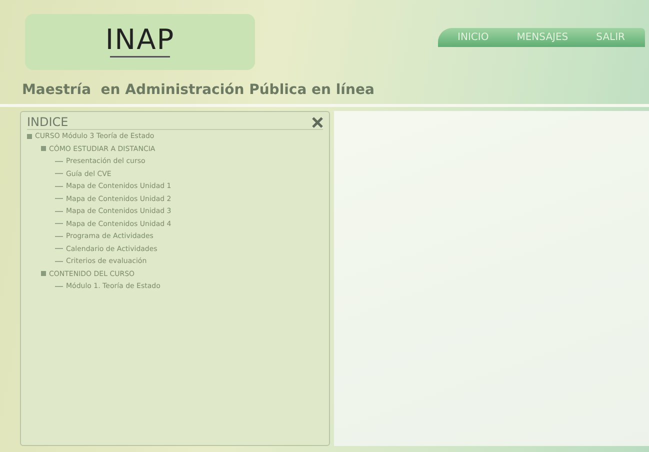 This screenshot has height=452, width=649. I want to click on close-icon, so click(317, 122).